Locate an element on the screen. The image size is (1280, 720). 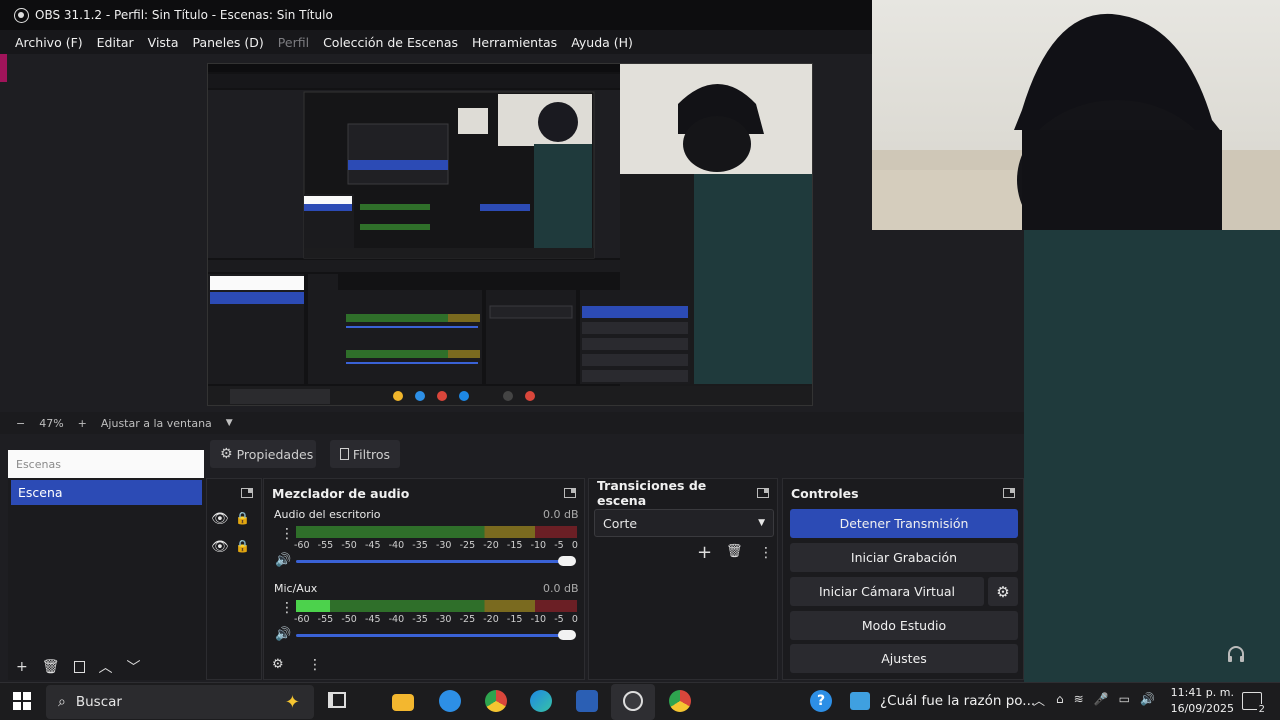
transition-menu-icon: ⋮ is located at coordinates (766, 553).